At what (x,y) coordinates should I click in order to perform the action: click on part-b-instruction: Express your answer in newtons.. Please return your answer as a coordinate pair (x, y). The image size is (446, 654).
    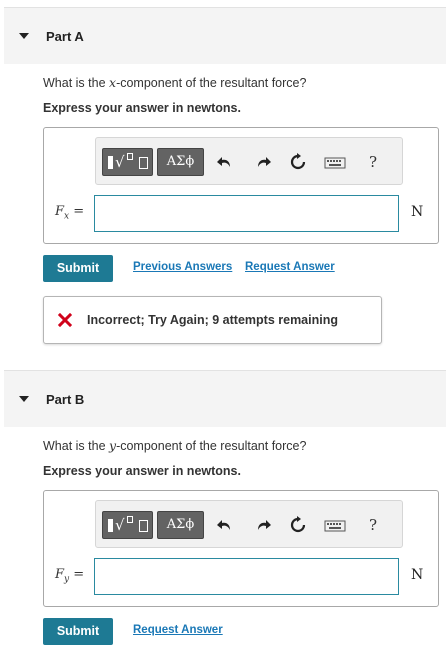
    Looking at the image, I should click on (142, 471).